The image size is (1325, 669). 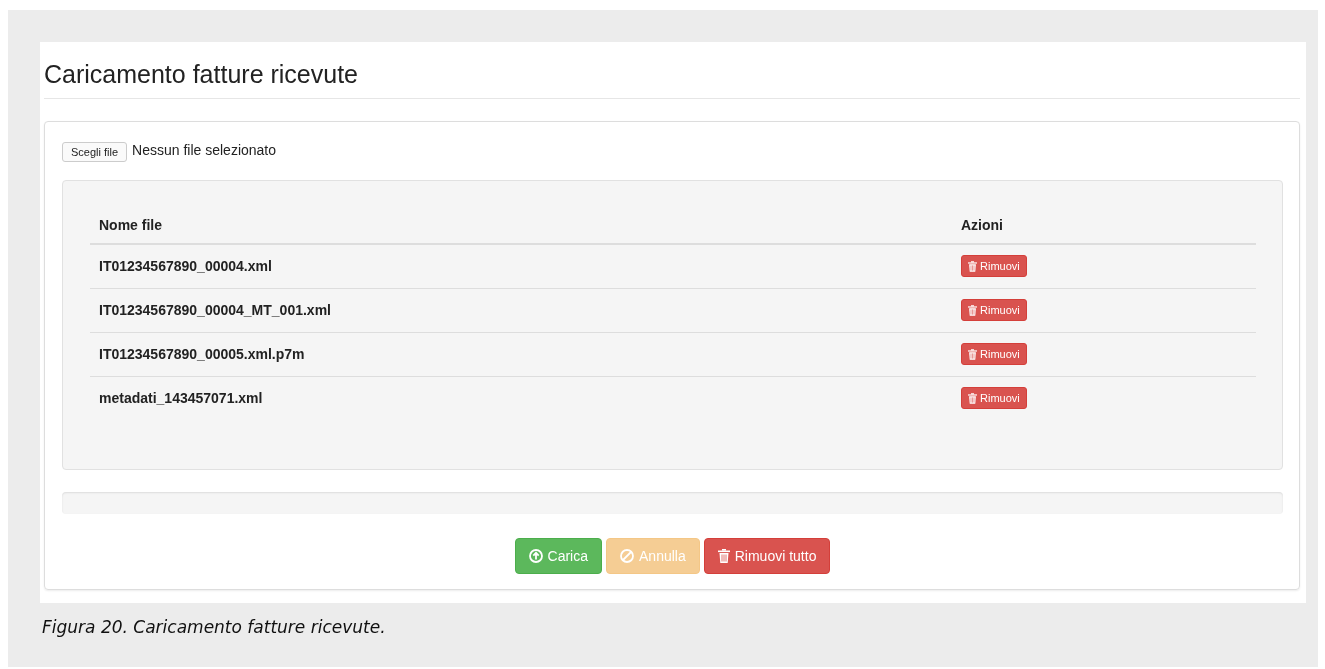 What do you see at coordinates (204, 150) in the screenshot?
I see `file-status-text: Nessun file selezionato` at bounding box center [204, 150].